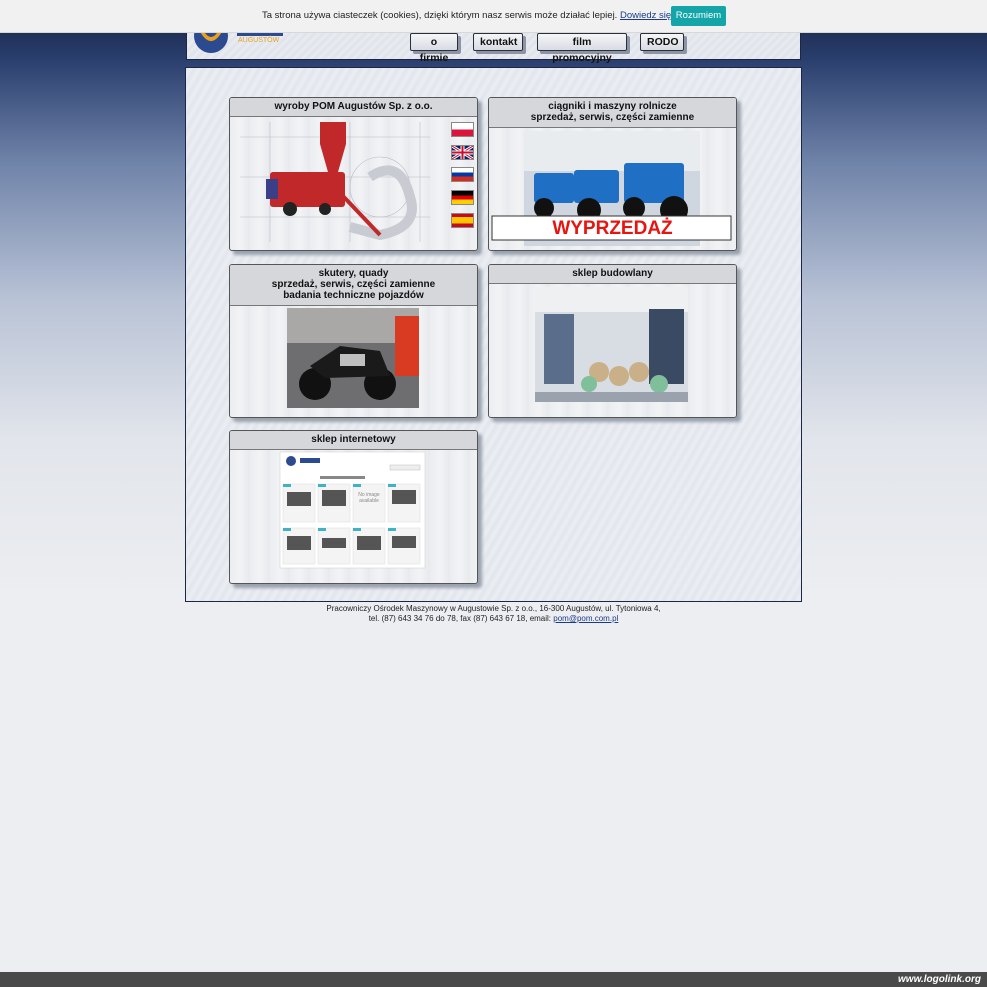 The width and height of the screenshot is (987, 987). What do you see at coordinates (353, 107) in the screenshot?
I see `card-products-title: wyroby POM Augustów Sp. z o.o.` at bounding box center [353, 107].